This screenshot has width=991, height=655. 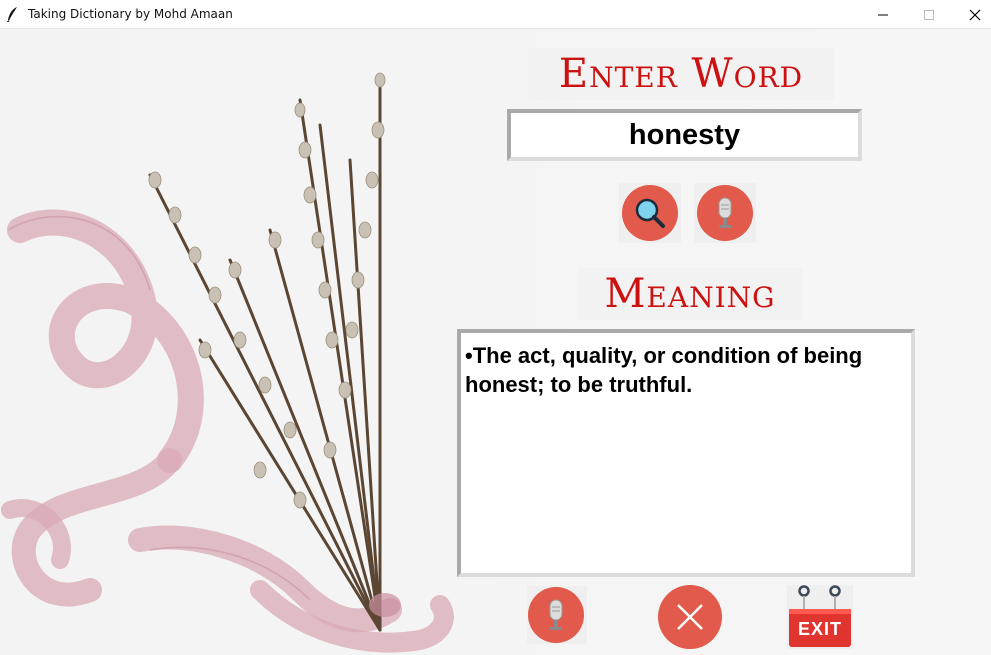 What do you see at coordinates (130, 14) in the screenshot?
I see `window-title: Taking Dictionary by Mohd Amaan` at bounding box center [130, 14].